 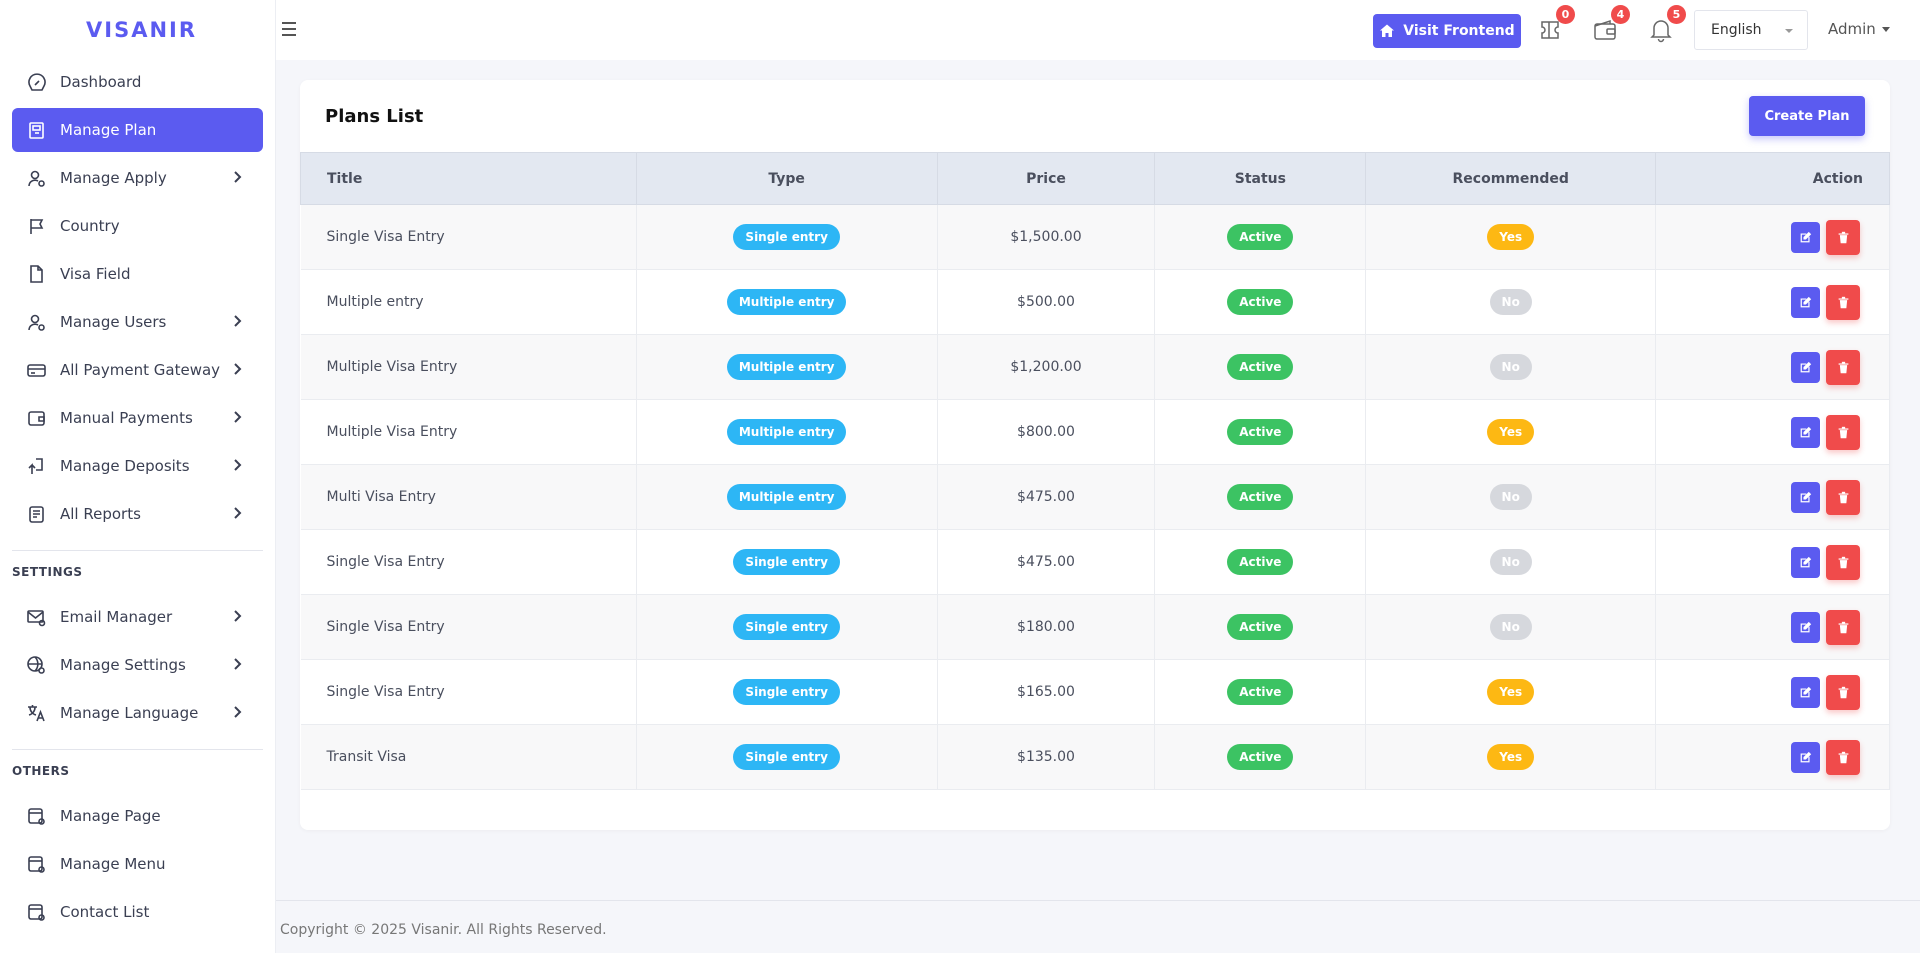 What do you see at coordinates (47, 572) in the screenshot?
I see `settings-section-title: SETTINGS` at bounding box center [47, 572].